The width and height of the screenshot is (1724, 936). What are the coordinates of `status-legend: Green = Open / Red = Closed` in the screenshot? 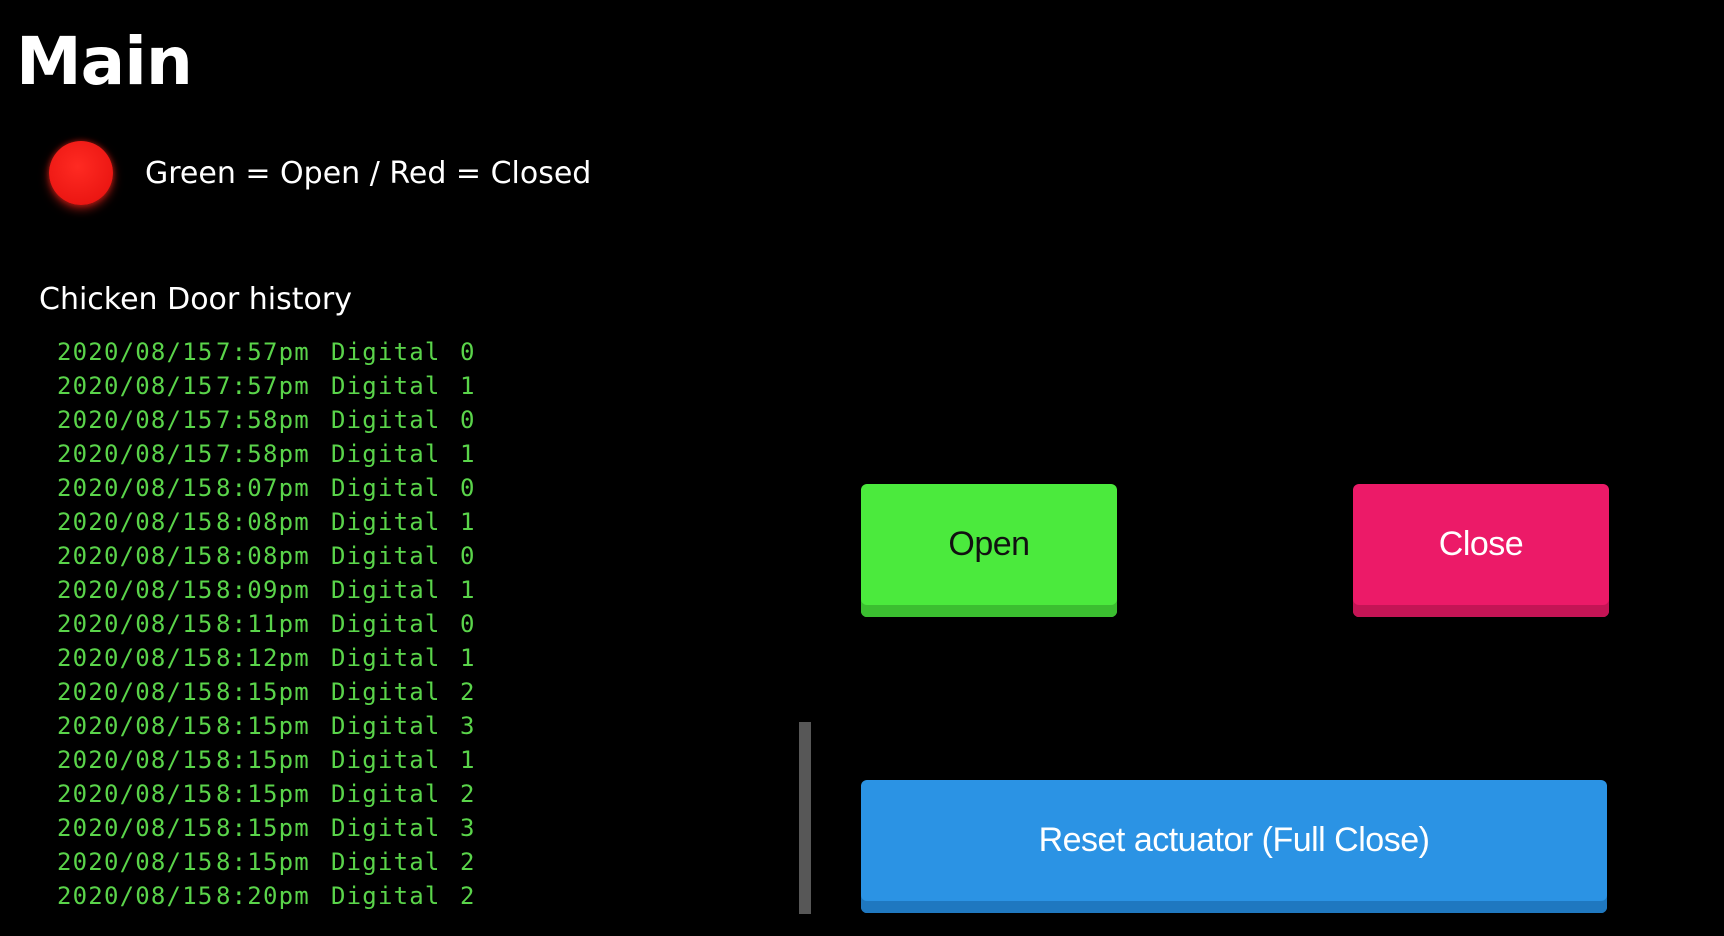 It's located at (368, 173).